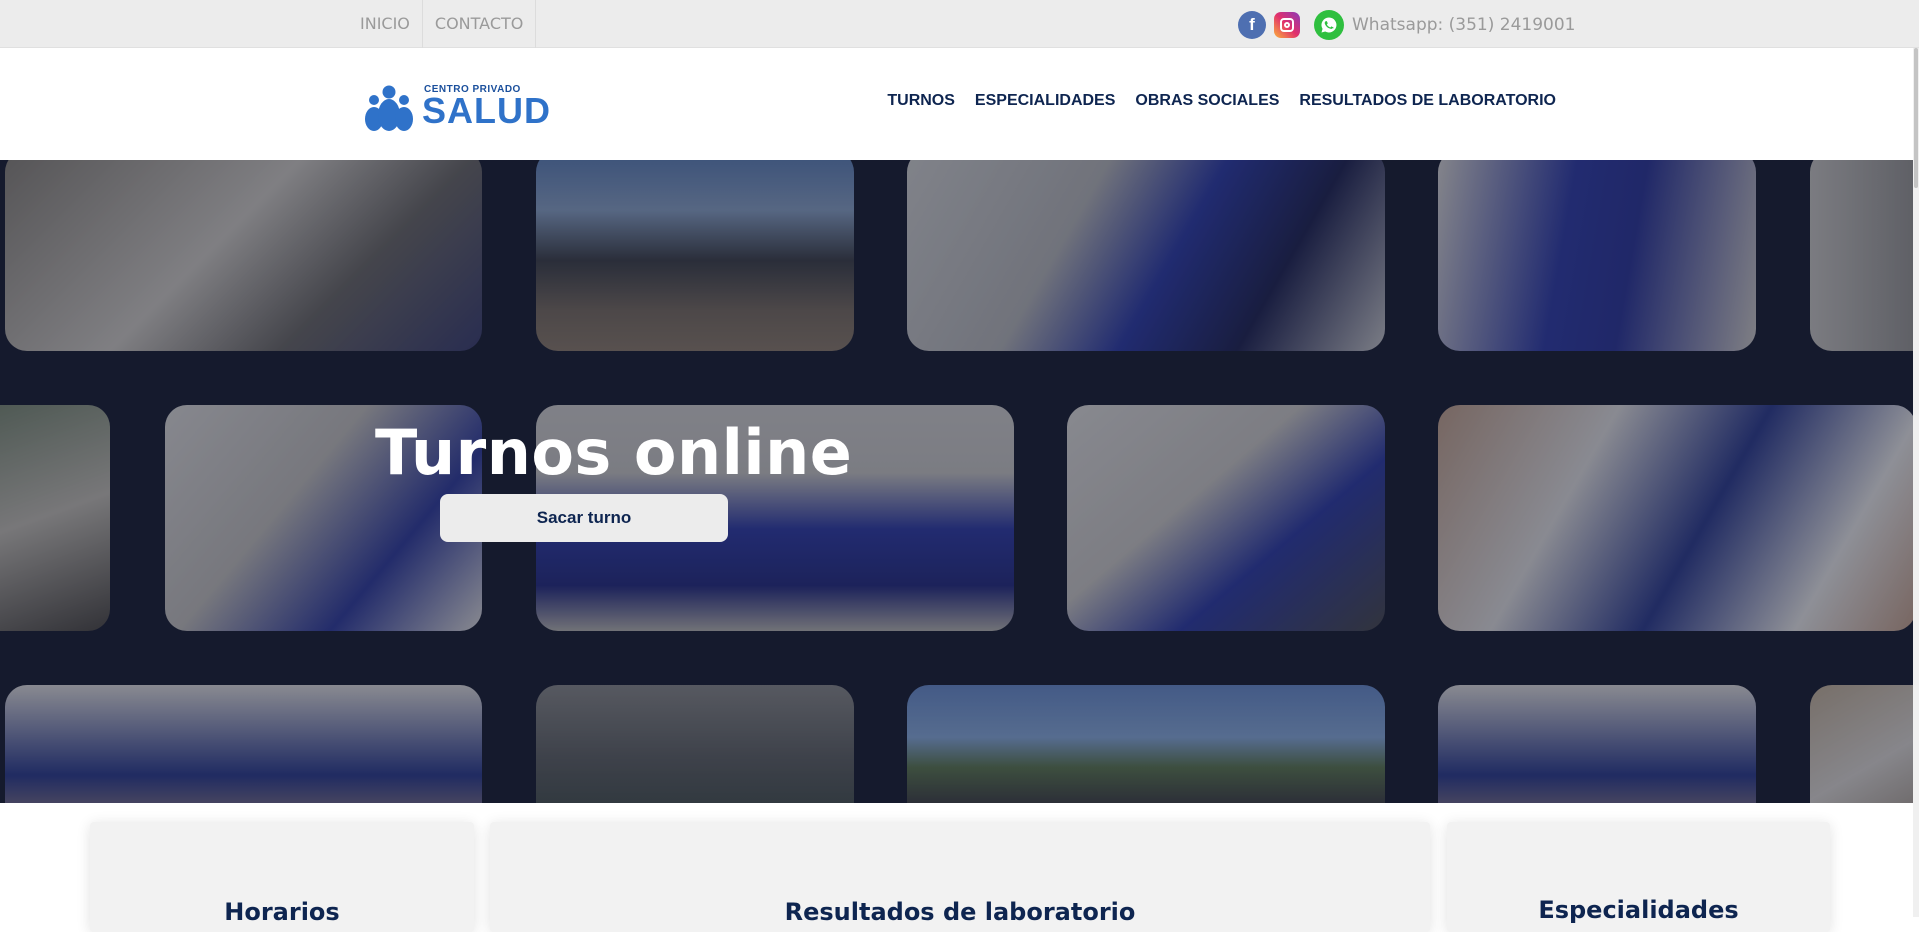 This screenshot has width=1919, height=932. What do you see at coordinates (385, 24) in the screenshot?
I see `top-nav-inicio: INICIO` at bounding box center [385, 24].